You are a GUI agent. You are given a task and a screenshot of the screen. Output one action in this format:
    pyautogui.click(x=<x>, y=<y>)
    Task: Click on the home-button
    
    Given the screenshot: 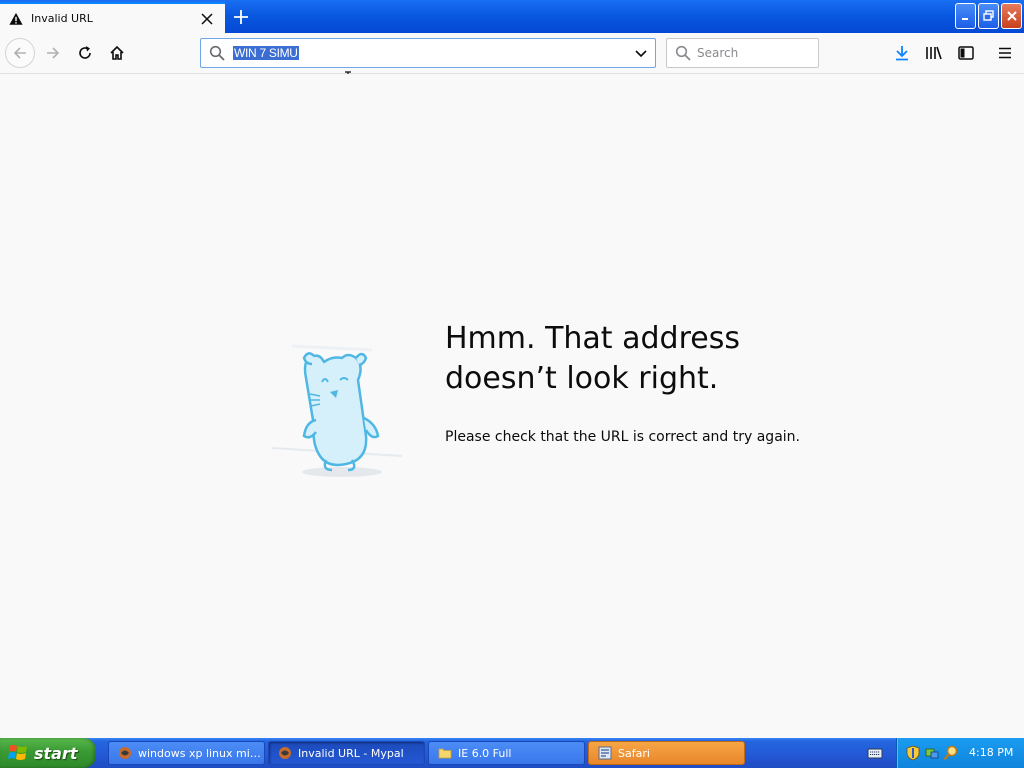 What is the action you would take?
    pyautogui.click(x=117, y=53)
    